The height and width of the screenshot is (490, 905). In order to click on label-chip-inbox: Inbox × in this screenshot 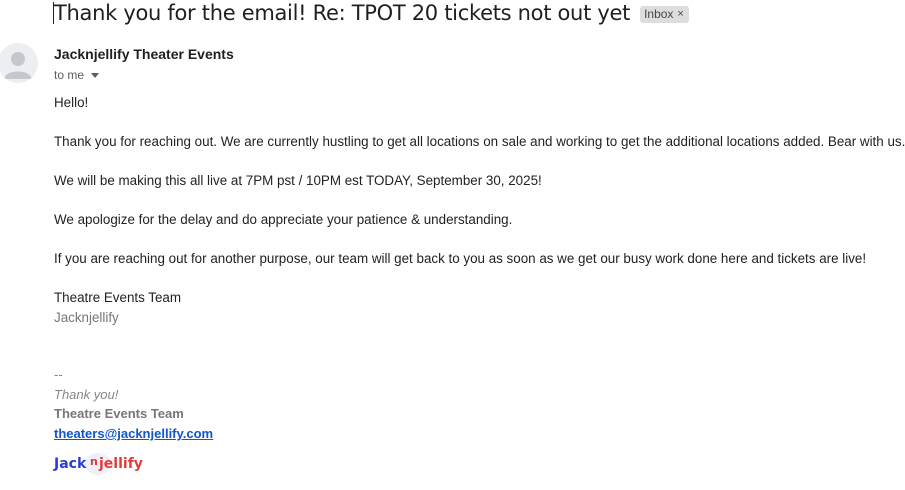, I will do `click(664, 14)`.